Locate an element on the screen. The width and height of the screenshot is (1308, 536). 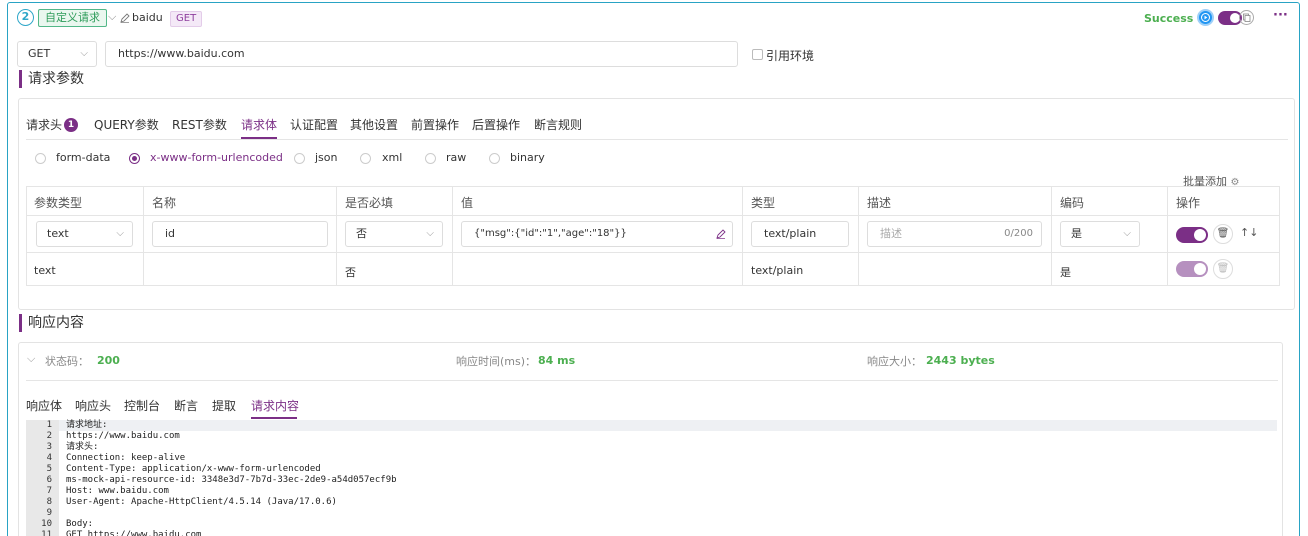
description-counter: 0/200 is located at coordinates (1018, 233).